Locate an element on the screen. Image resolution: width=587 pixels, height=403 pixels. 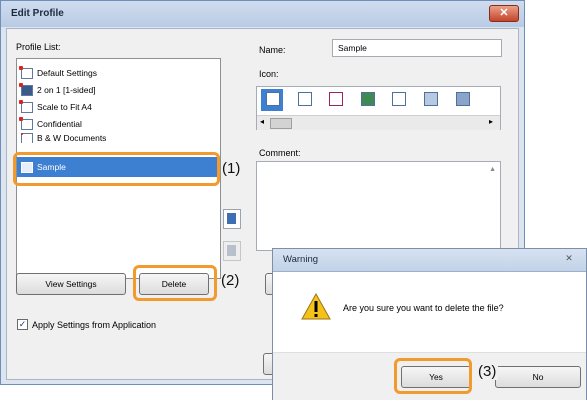
close-icon: ✕ is located at coordinates (569, 260).